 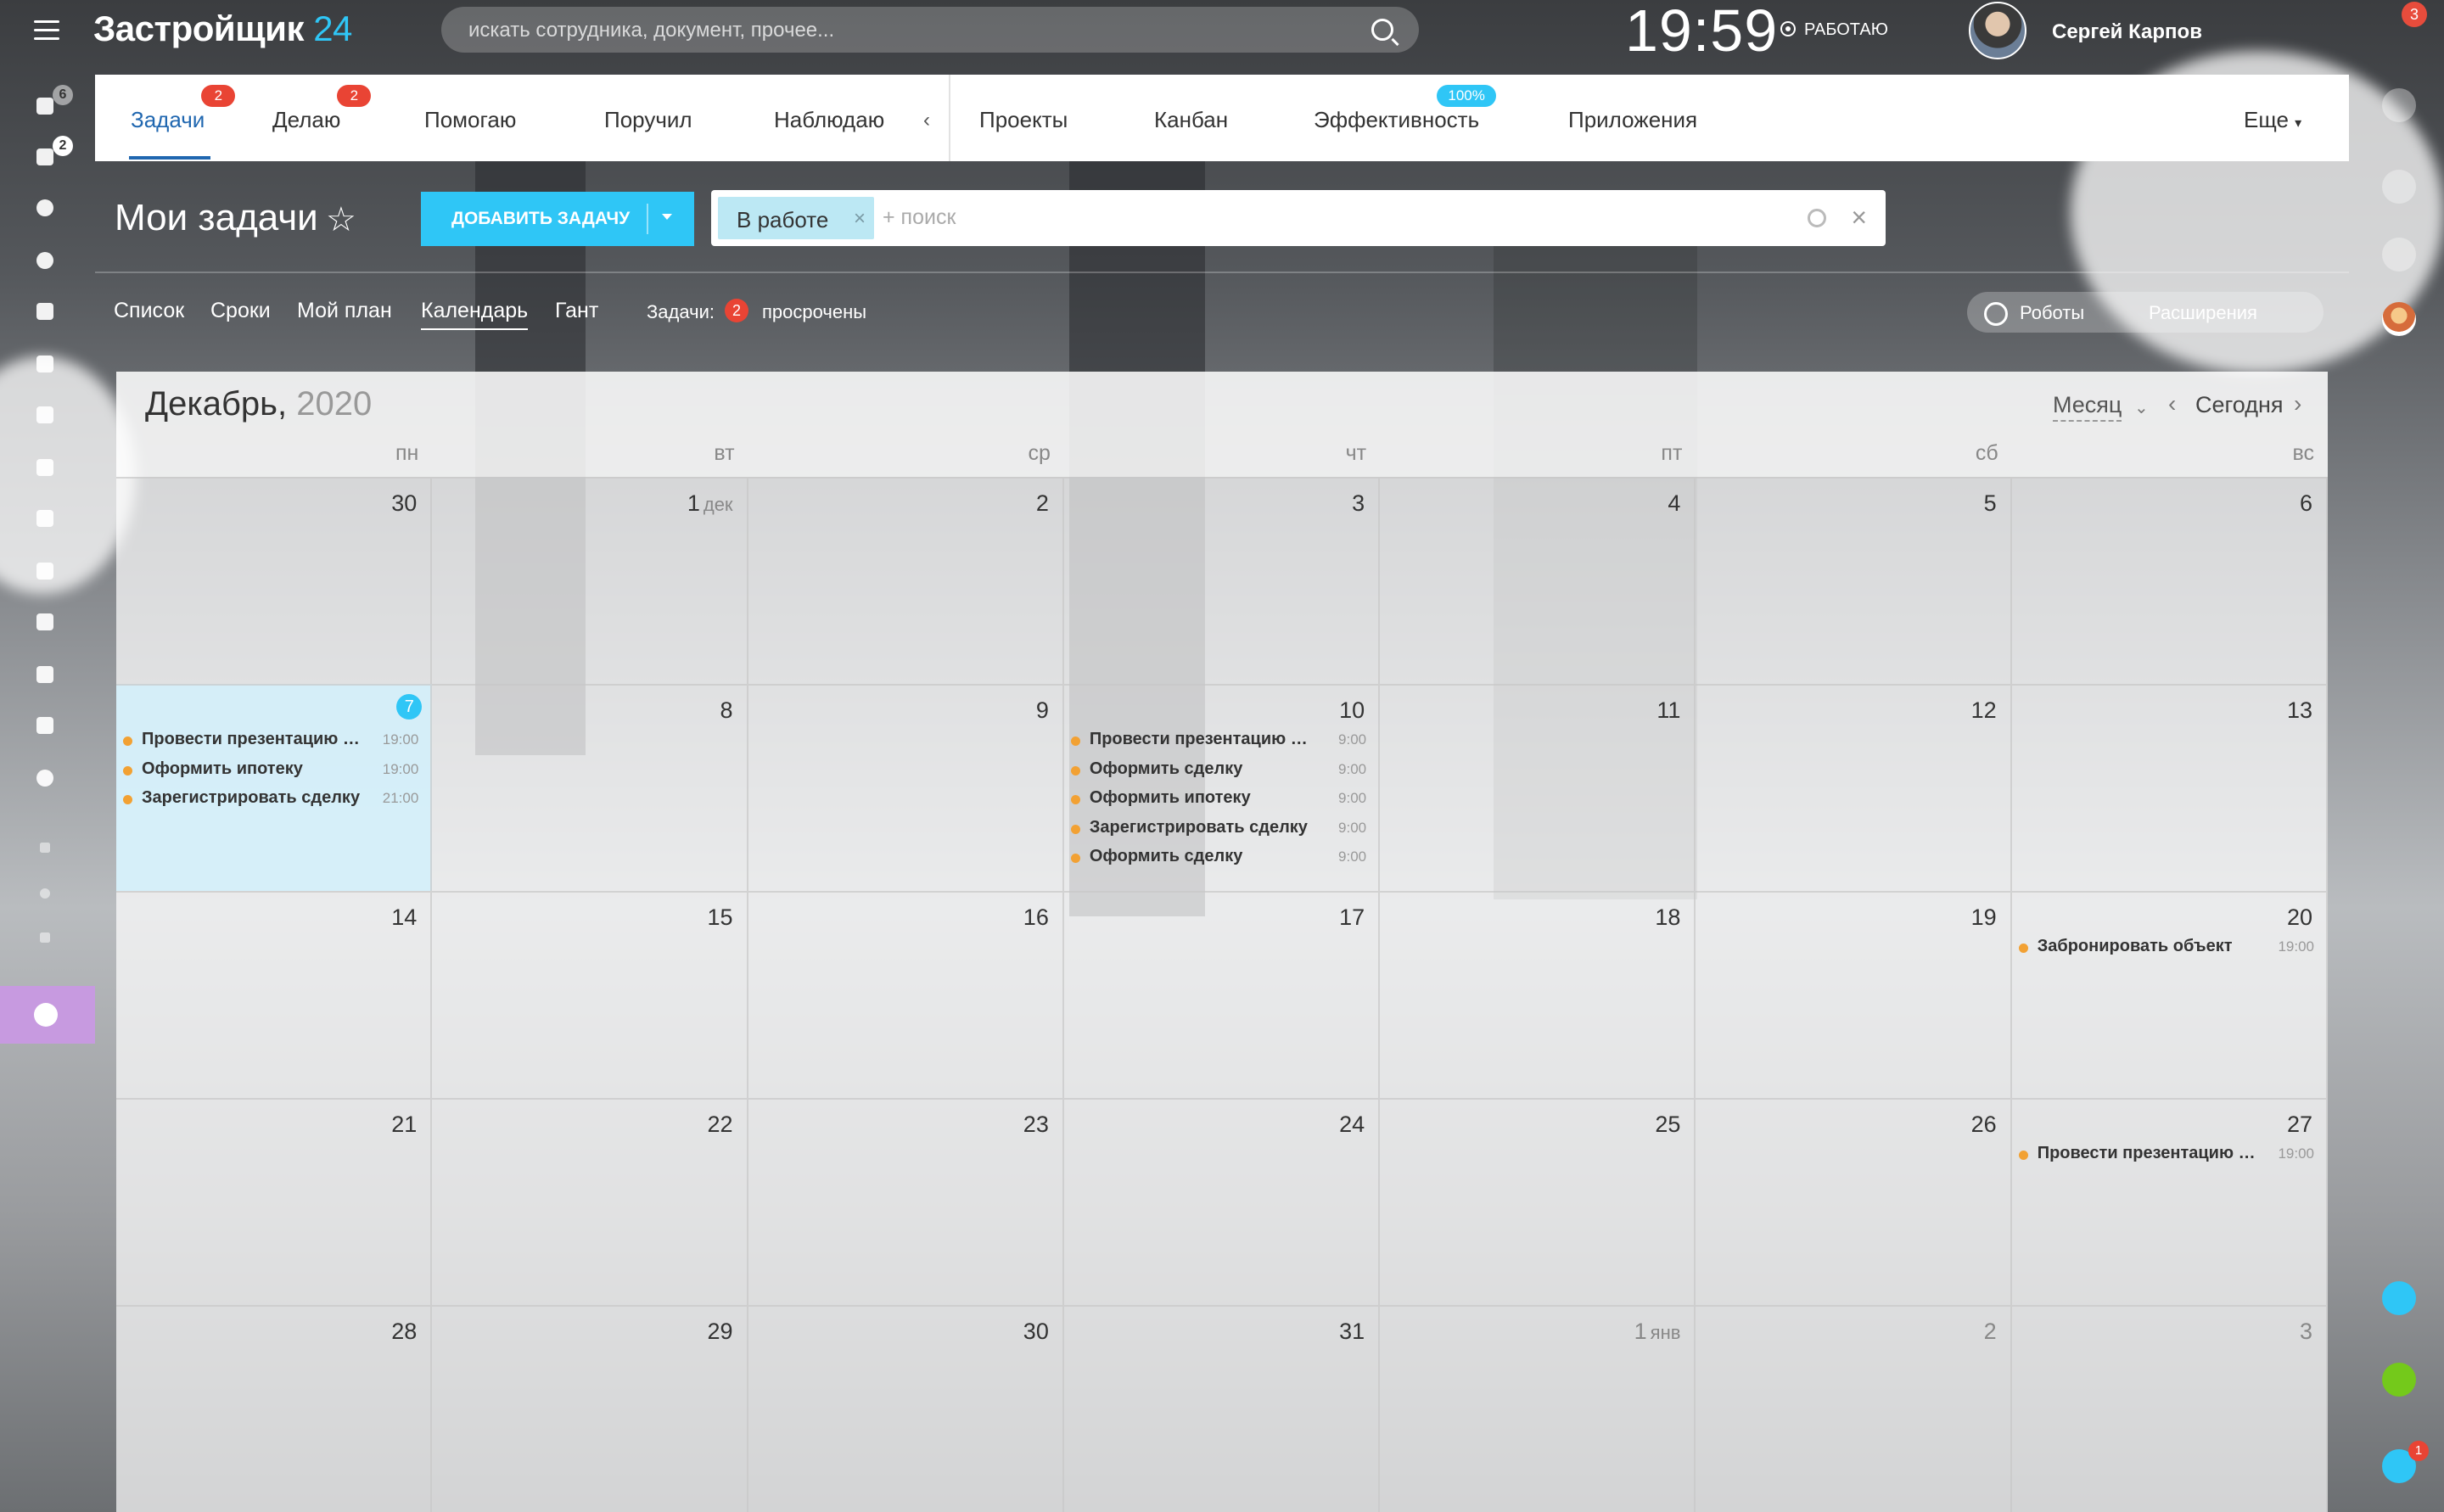 What do you see at coordinates (45, 894) in the screenshot?
I see `sidebar-item-settings` at bounding box center [45, 894].